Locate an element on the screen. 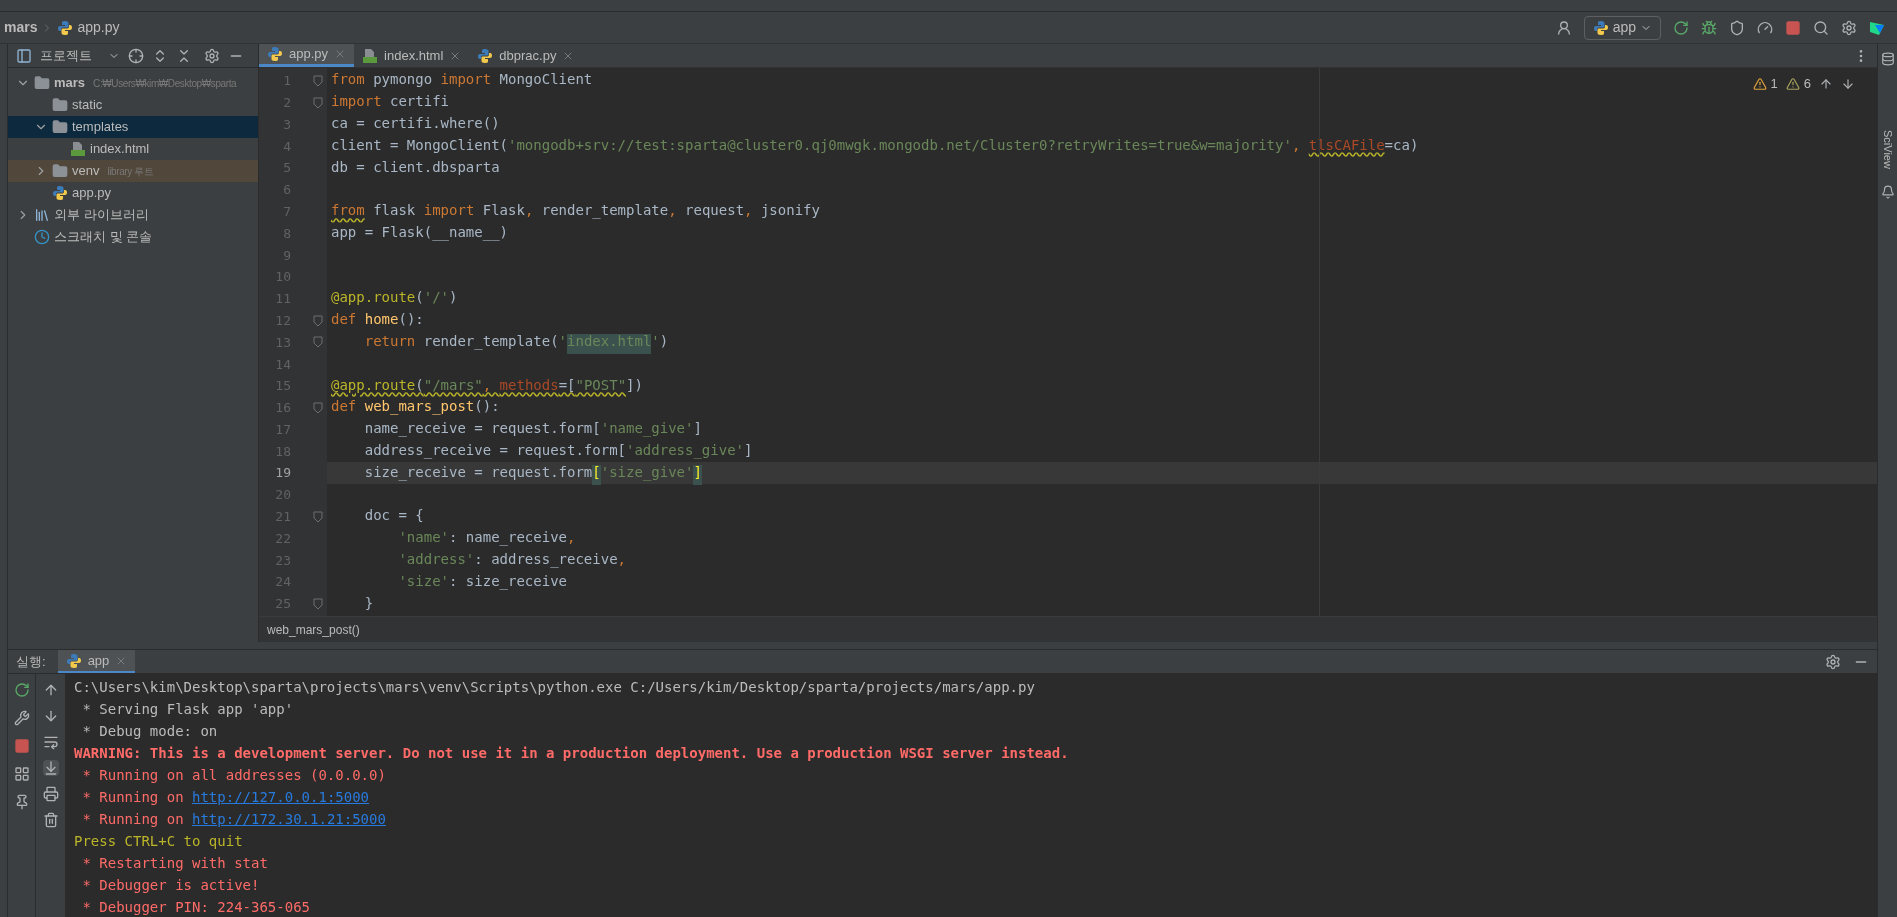  user-icon is located at coordinates (1563, 27).